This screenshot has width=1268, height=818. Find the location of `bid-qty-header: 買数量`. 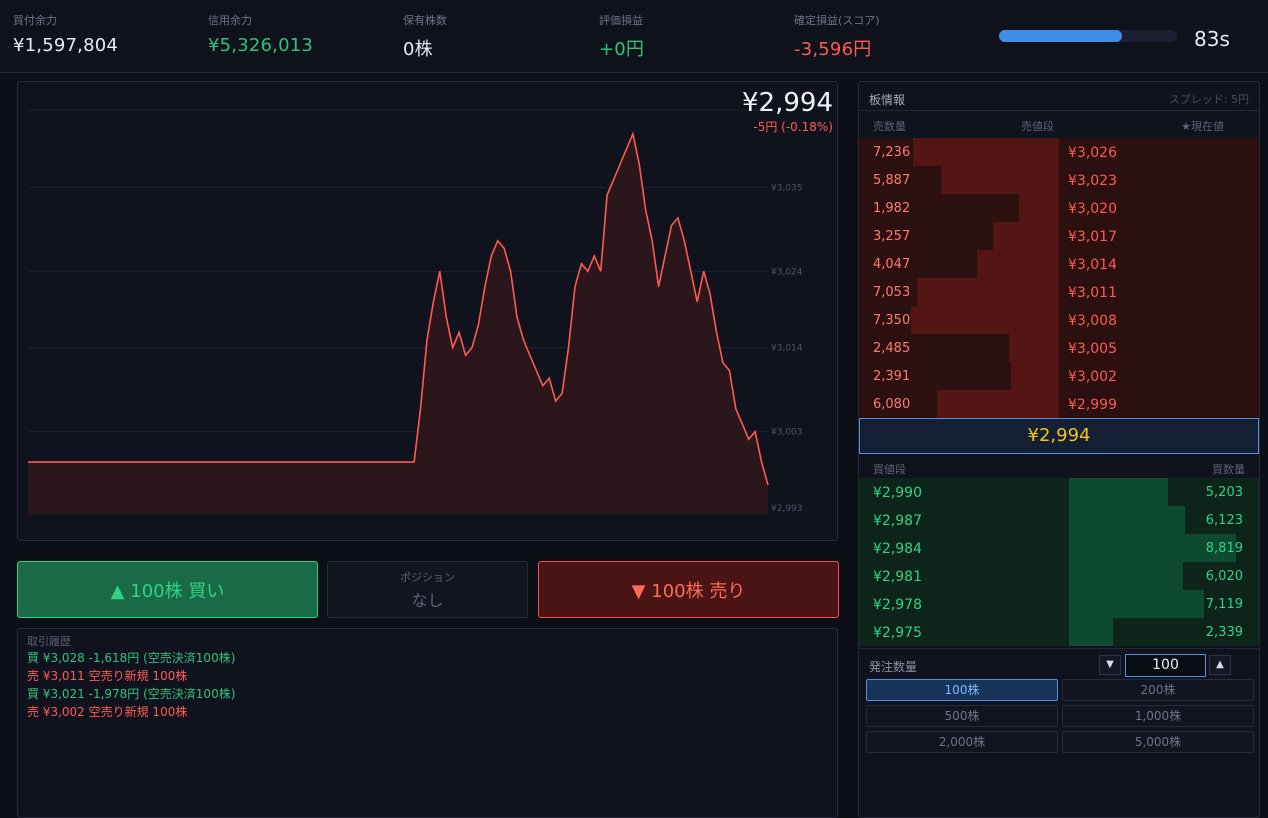

bid-qty-header: 買数量 is located at coordinates (1228, 469).